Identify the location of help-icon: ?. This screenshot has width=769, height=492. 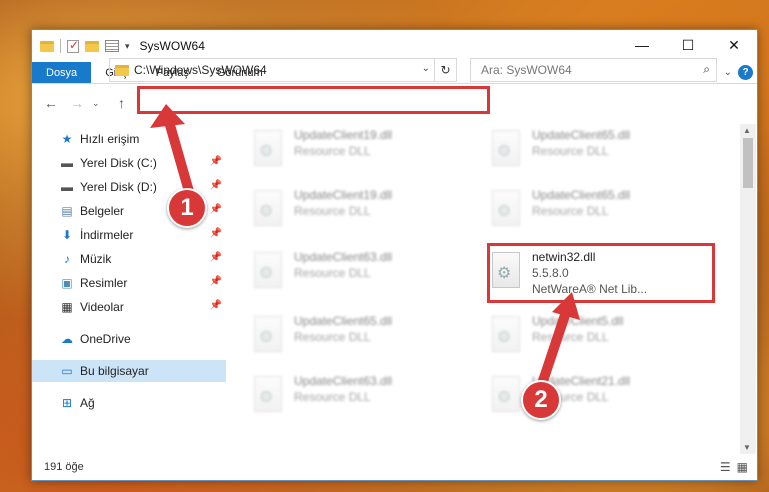
(745, 72).